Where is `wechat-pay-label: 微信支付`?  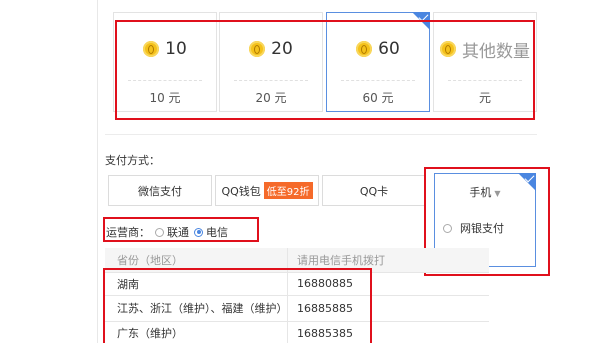 wechat-pay-label: 微信支付 is located at coordinates (160, 191).